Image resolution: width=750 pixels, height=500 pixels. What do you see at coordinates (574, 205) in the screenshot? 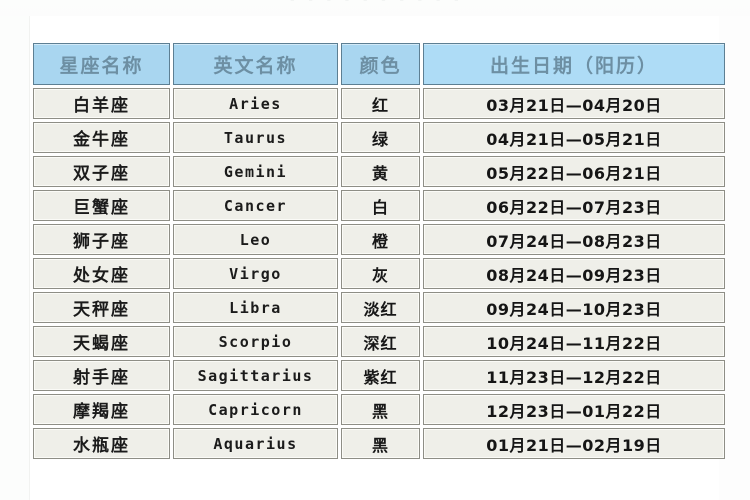
I see `cell-birthdate: 06月22日—07月23日` at bounding box center [574, 205].